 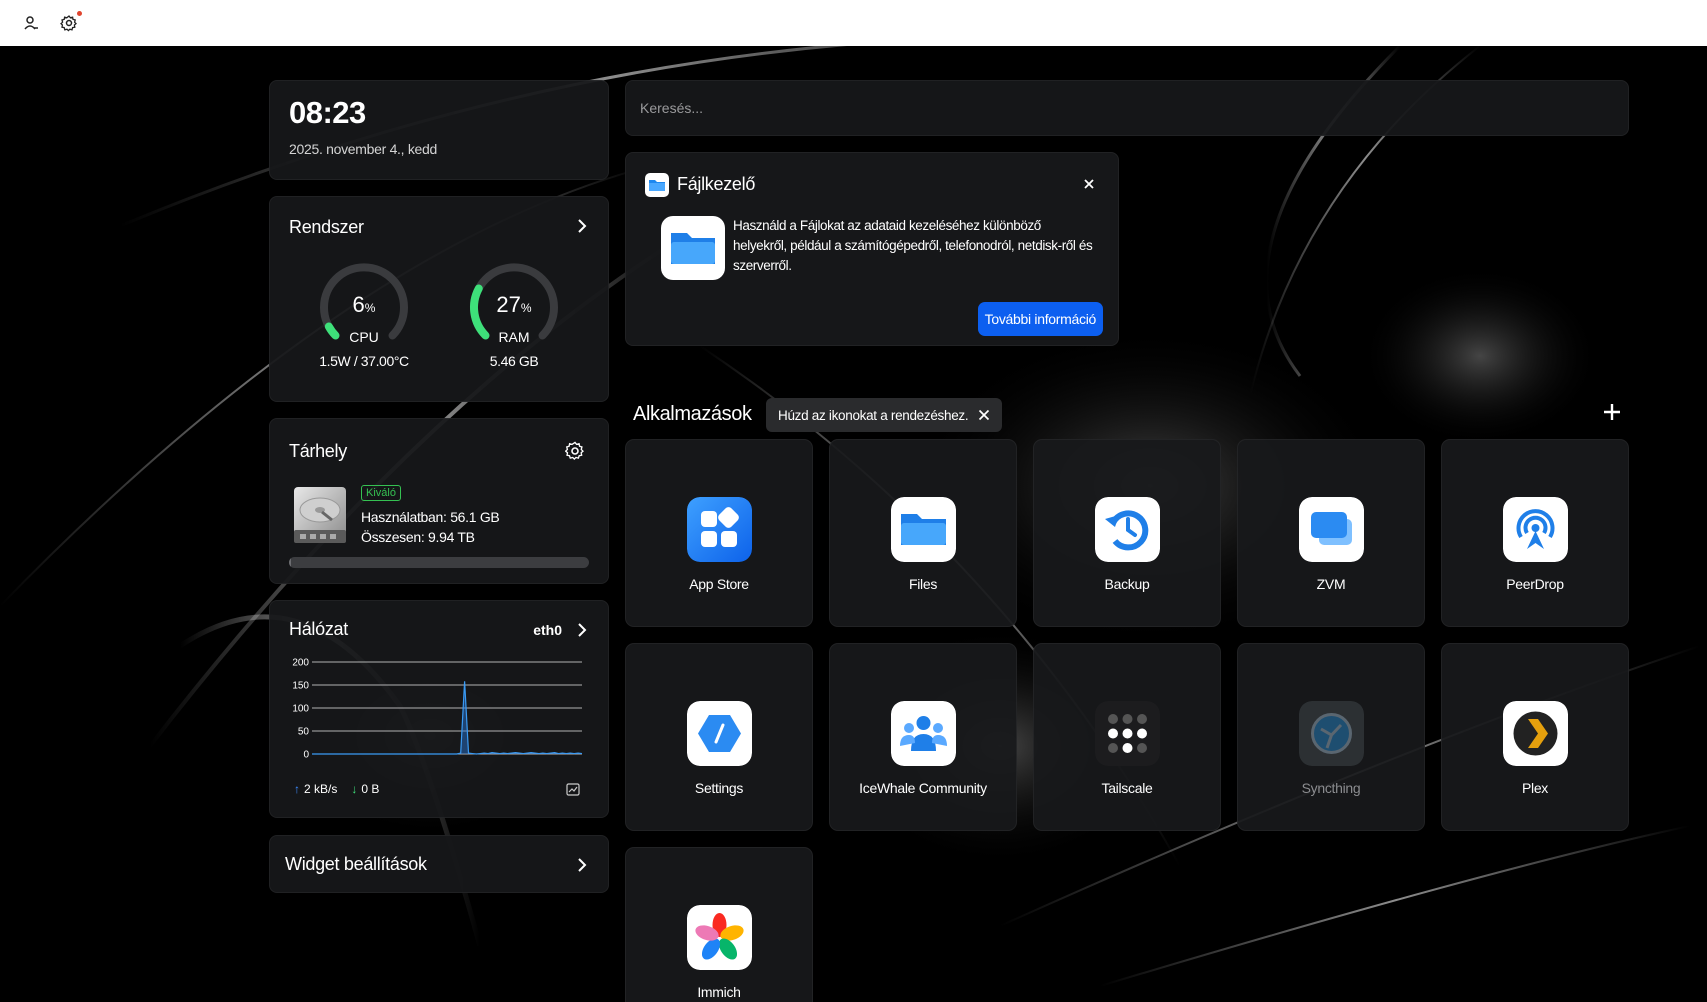 I want to click on cpu-detail: 1.5W / 37.00°C, so click(x=364, y=361).